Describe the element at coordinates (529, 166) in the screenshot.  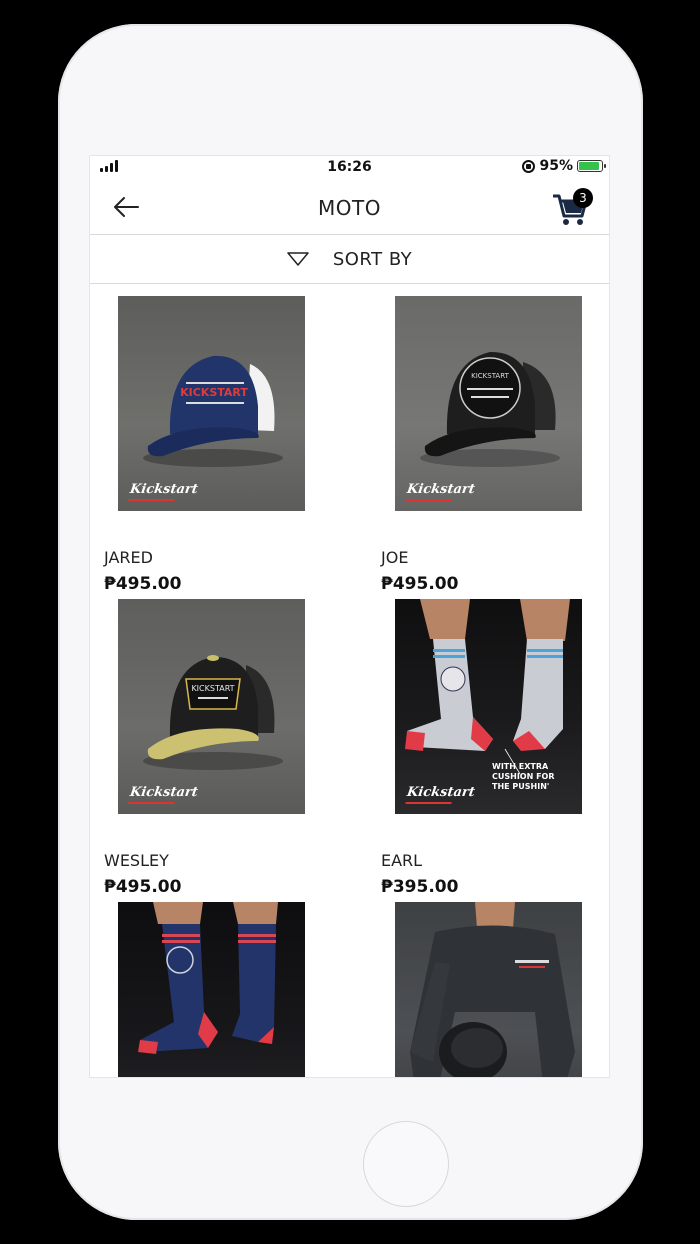
I see `rotation-lock-icon` at that location.